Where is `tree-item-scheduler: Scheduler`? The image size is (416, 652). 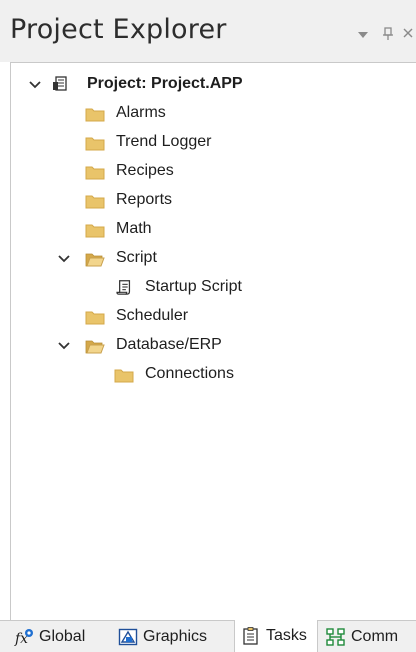 tree-item-scheduler: Scheduler is located at coordinates (206, 317).